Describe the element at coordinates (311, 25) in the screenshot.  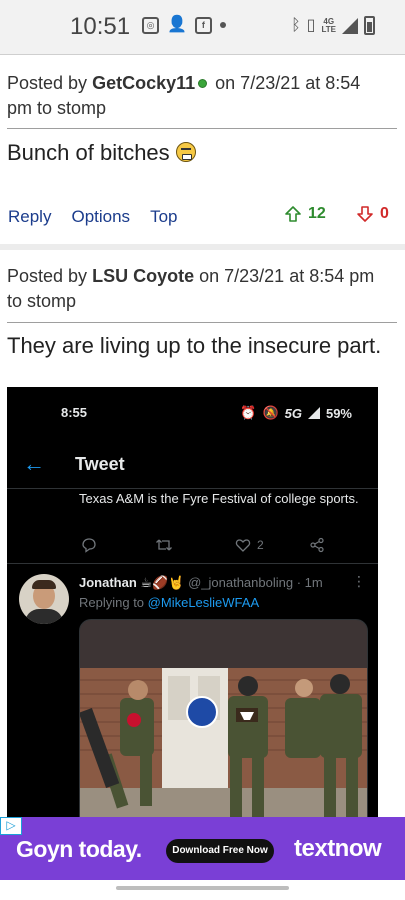
I see `vibrate-icon: ▯` at that location.